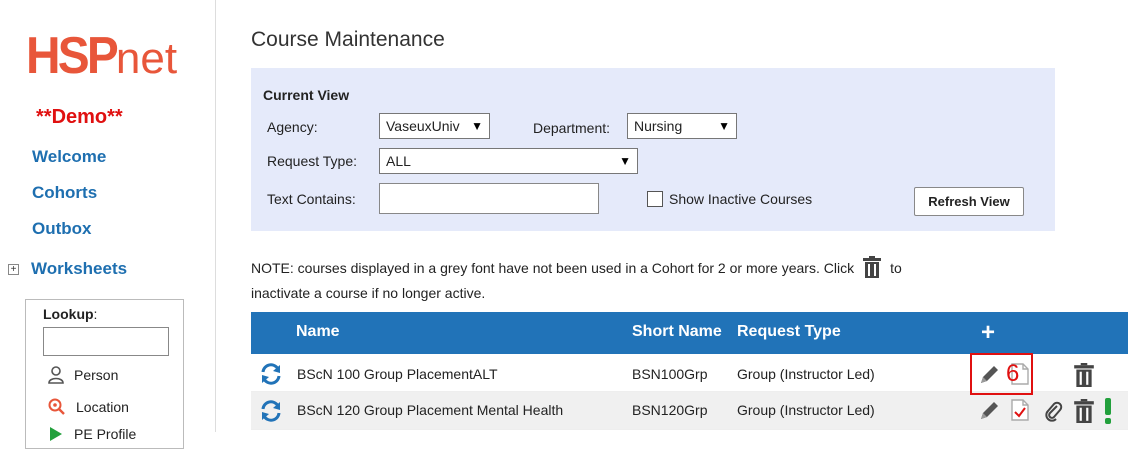 The height and width of the screenshot is (449, 1134). I want to click on request-type-label: Request Type:, so click(312, 161).